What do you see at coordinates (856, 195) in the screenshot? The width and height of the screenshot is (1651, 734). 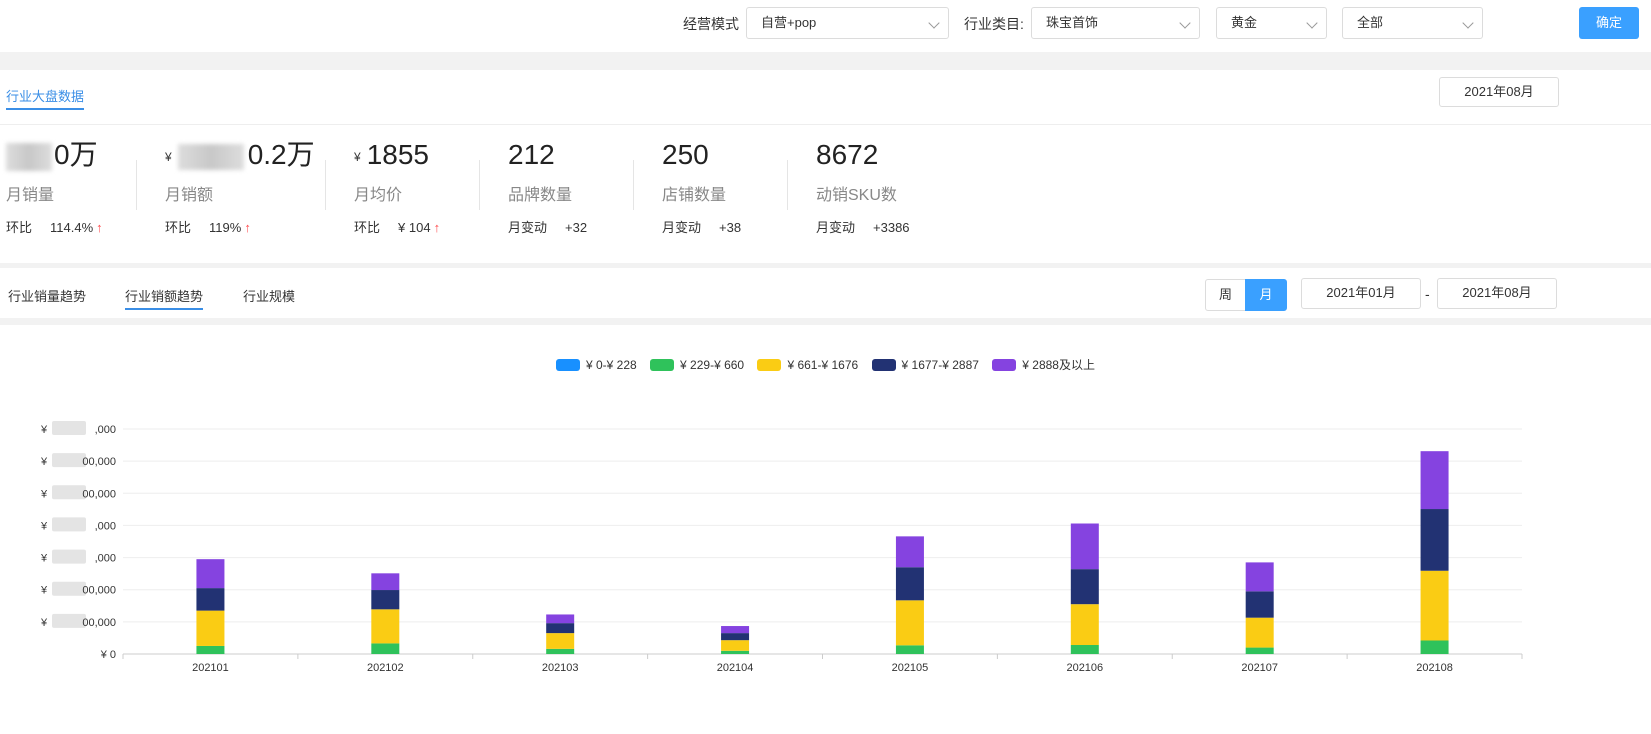 I see `stat-name: 动销SKU数` at bounding box center [856, 195].